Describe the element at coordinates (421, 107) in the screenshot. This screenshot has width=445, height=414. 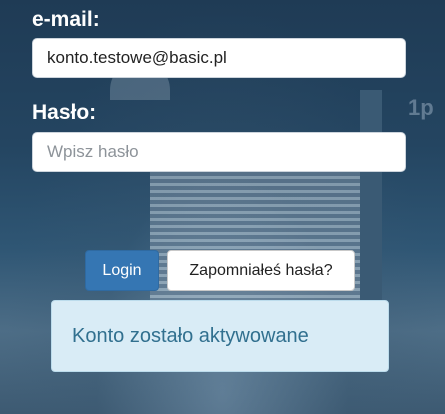
I see `background-sign: 1p` at that location.